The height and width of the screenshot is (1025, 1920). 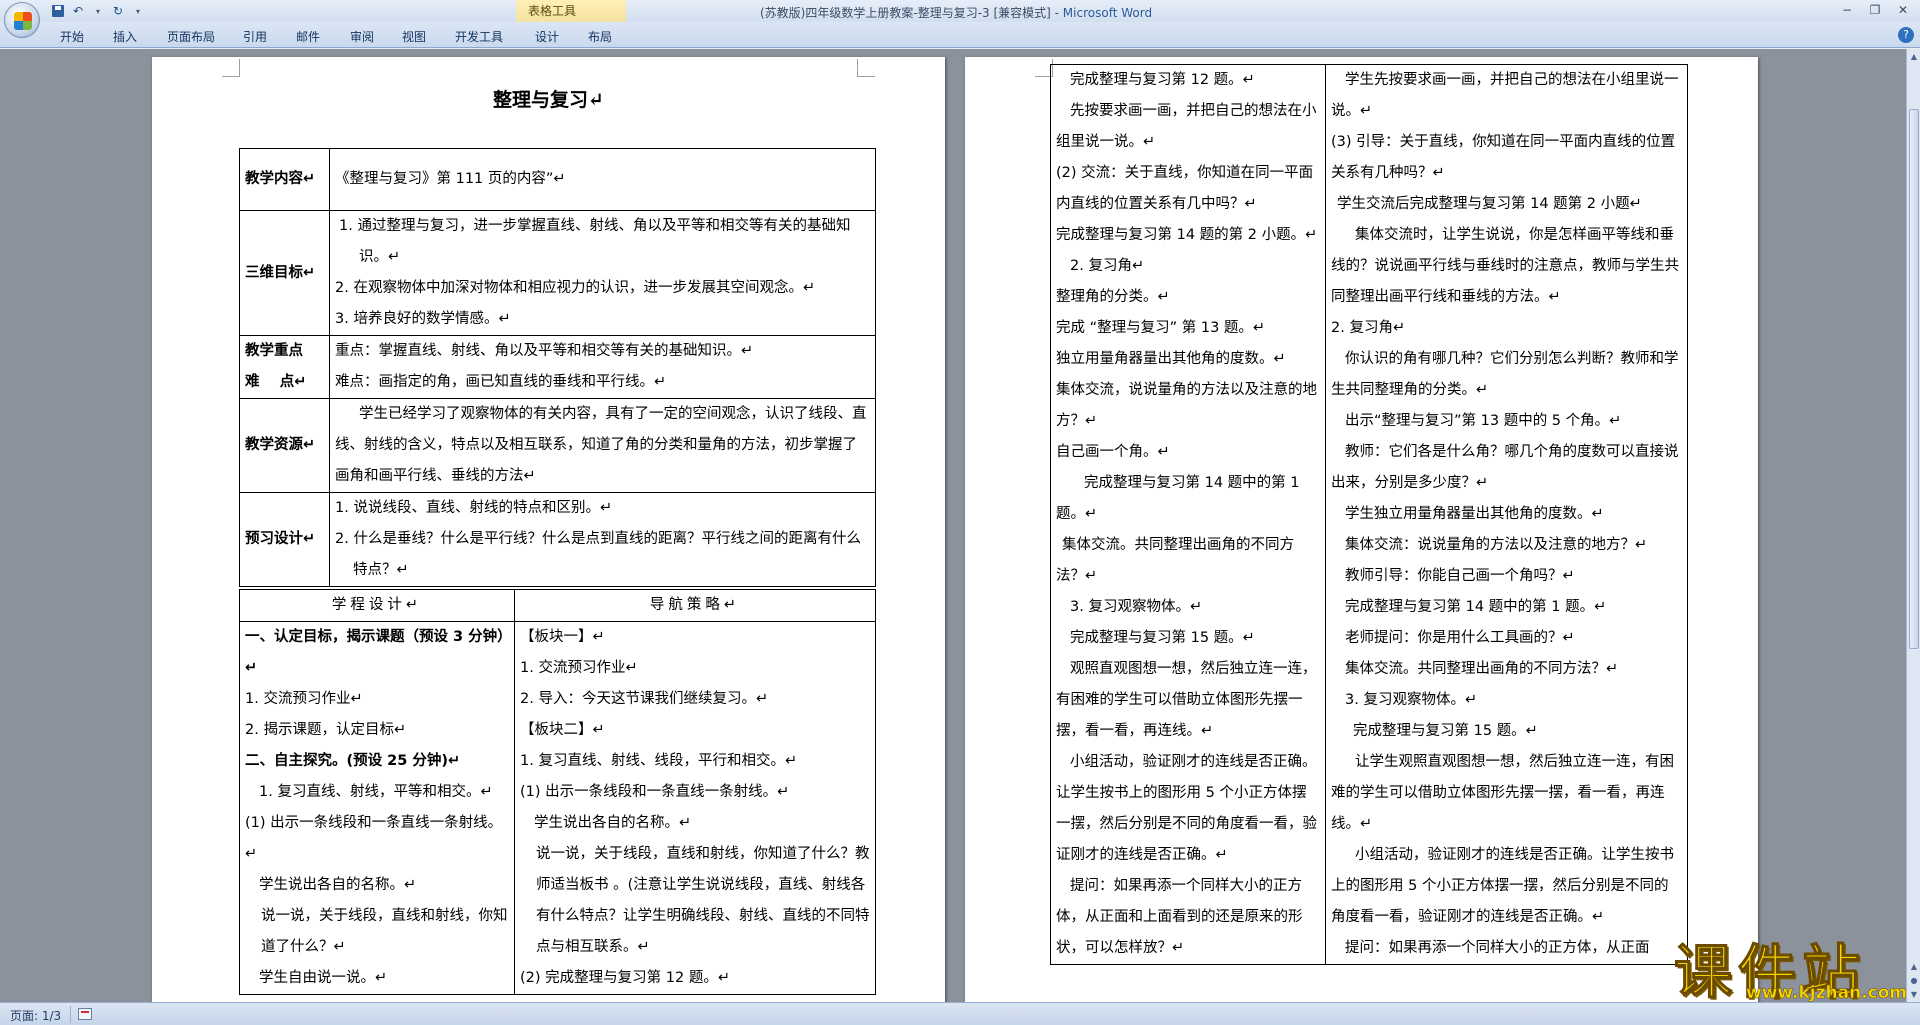 I want to click on paragraph: 完成 “整理与复习” 第 13 题。↵, so click(x=1161, y=328).